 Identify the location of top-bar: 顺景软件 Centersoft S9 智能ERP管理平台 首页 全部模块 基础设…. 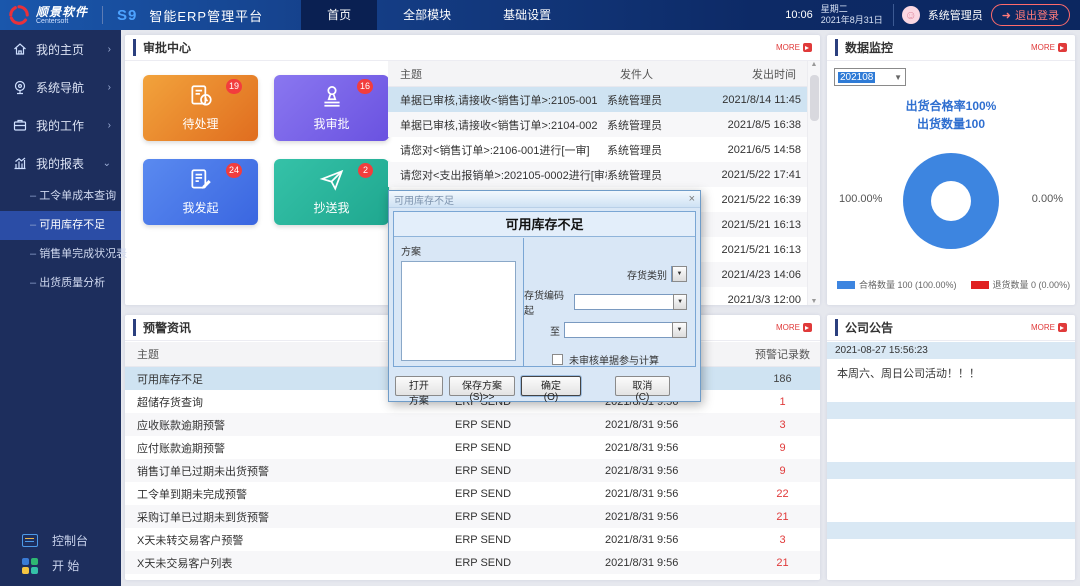
(540, 15).